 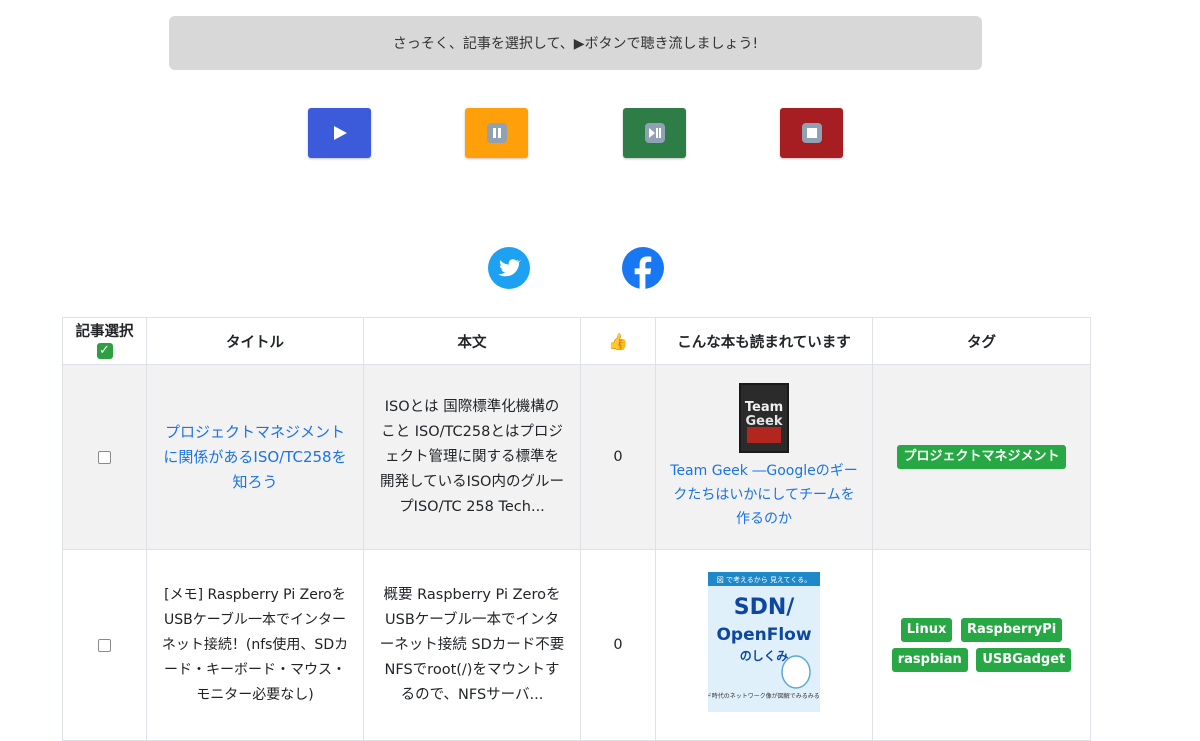 I want to click on play-pause-icon, so click(x=654, y=133).